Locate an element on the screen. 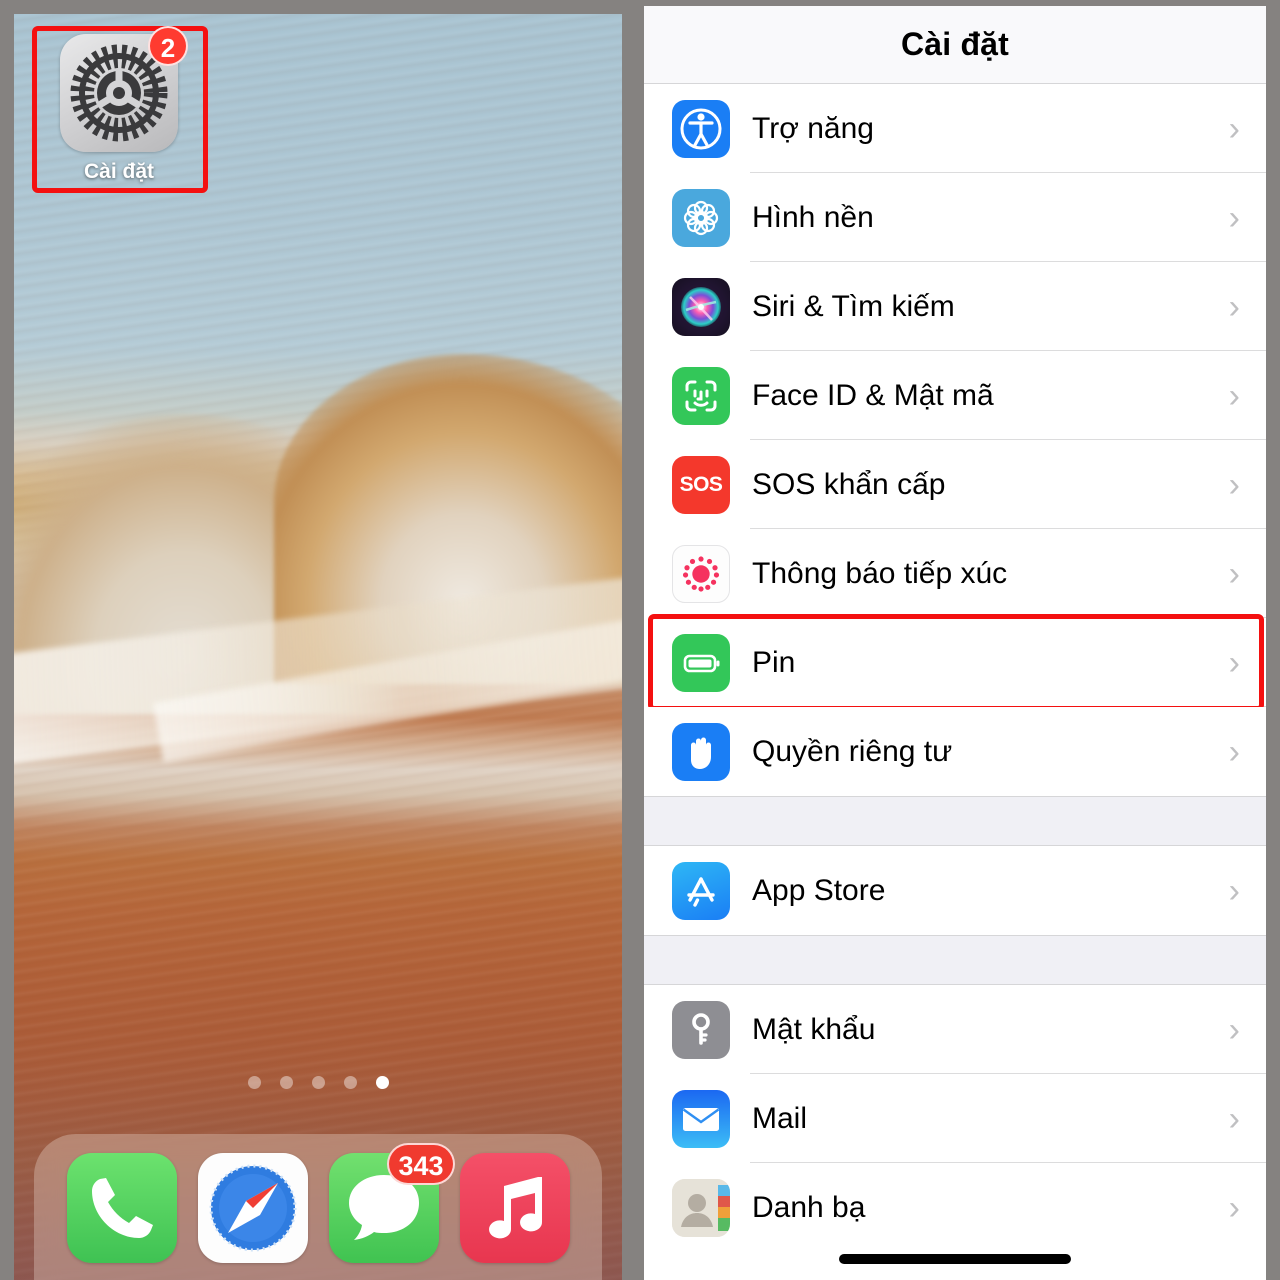 This screenshot has width=1280, height=1280. safari-icon is located at coordinates (252, 1208).